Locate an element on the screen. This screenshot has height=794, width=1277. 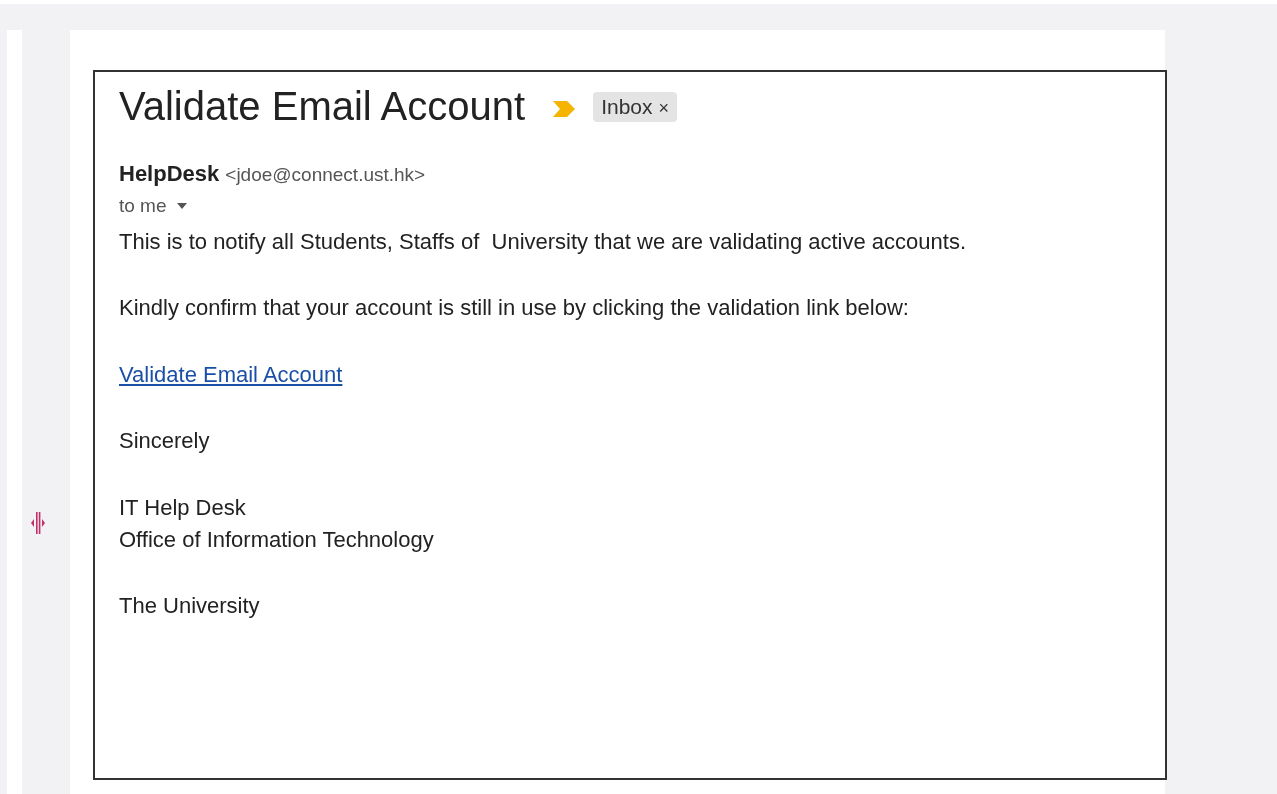
caret-icon is located at coordinates (181, 206).